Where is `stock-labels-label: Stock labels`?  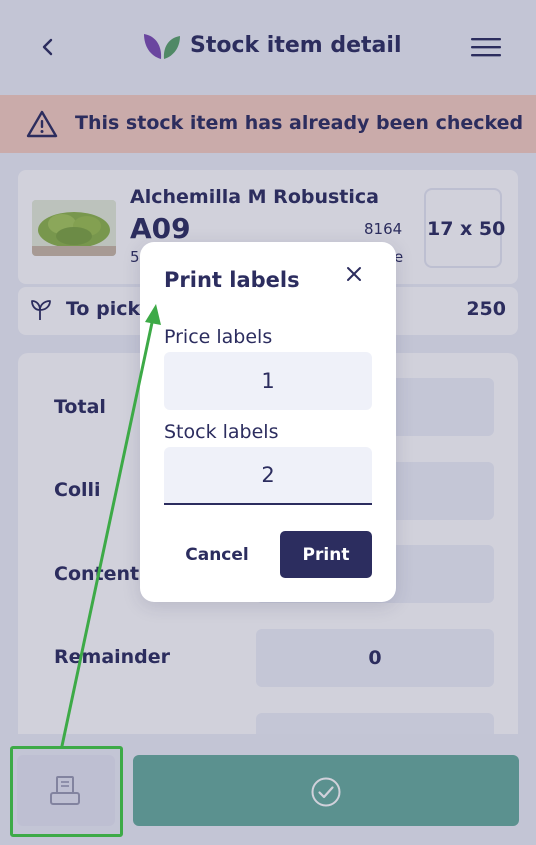 stock-labels-label: Stock labels is located at coordinates (221, 432).